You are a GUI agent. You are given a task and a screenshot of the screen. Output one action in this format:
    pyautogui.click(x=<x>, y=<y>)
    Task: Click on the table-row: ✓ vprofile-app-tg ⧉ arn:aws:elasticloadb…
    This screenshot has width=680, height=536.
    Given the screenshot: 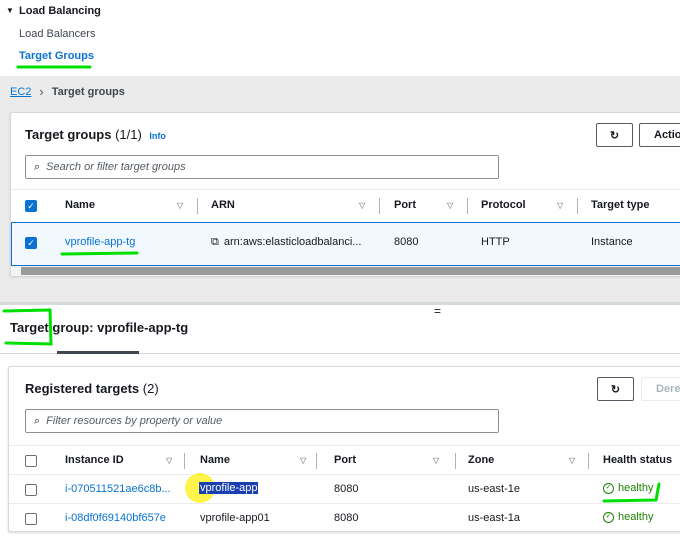 What is the action you would take?
    pyautogui.click(x=345, y=244)
    